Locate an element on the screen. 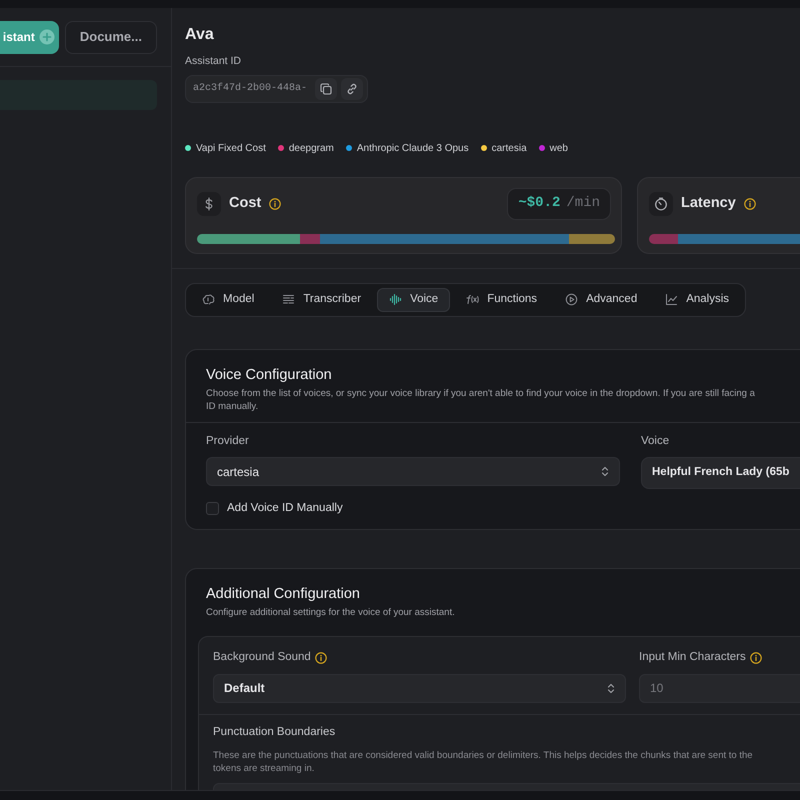  legend-item: web is located at coordinates (553, 148).